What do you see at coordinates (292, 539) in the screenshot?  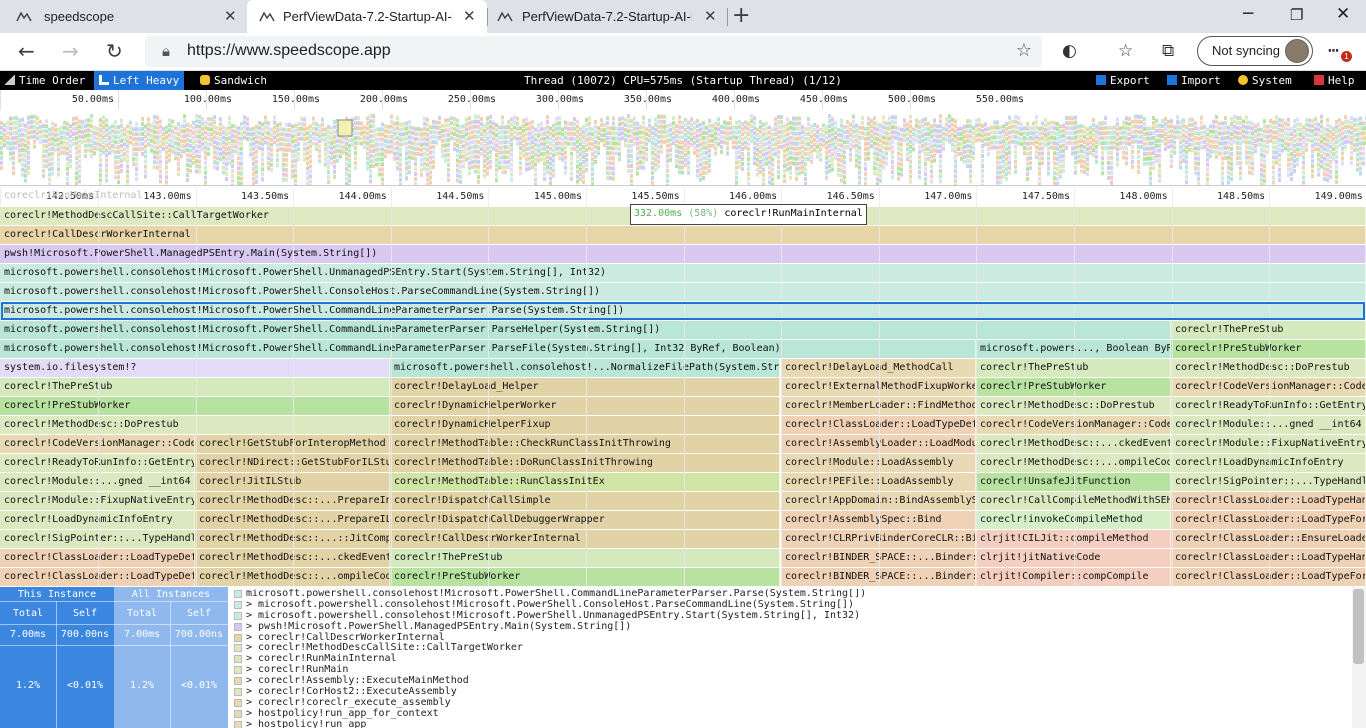 I see `flame-frame: coreclr!MethodDesc::...::JitCompileCod` at bounding box center [292, 539].